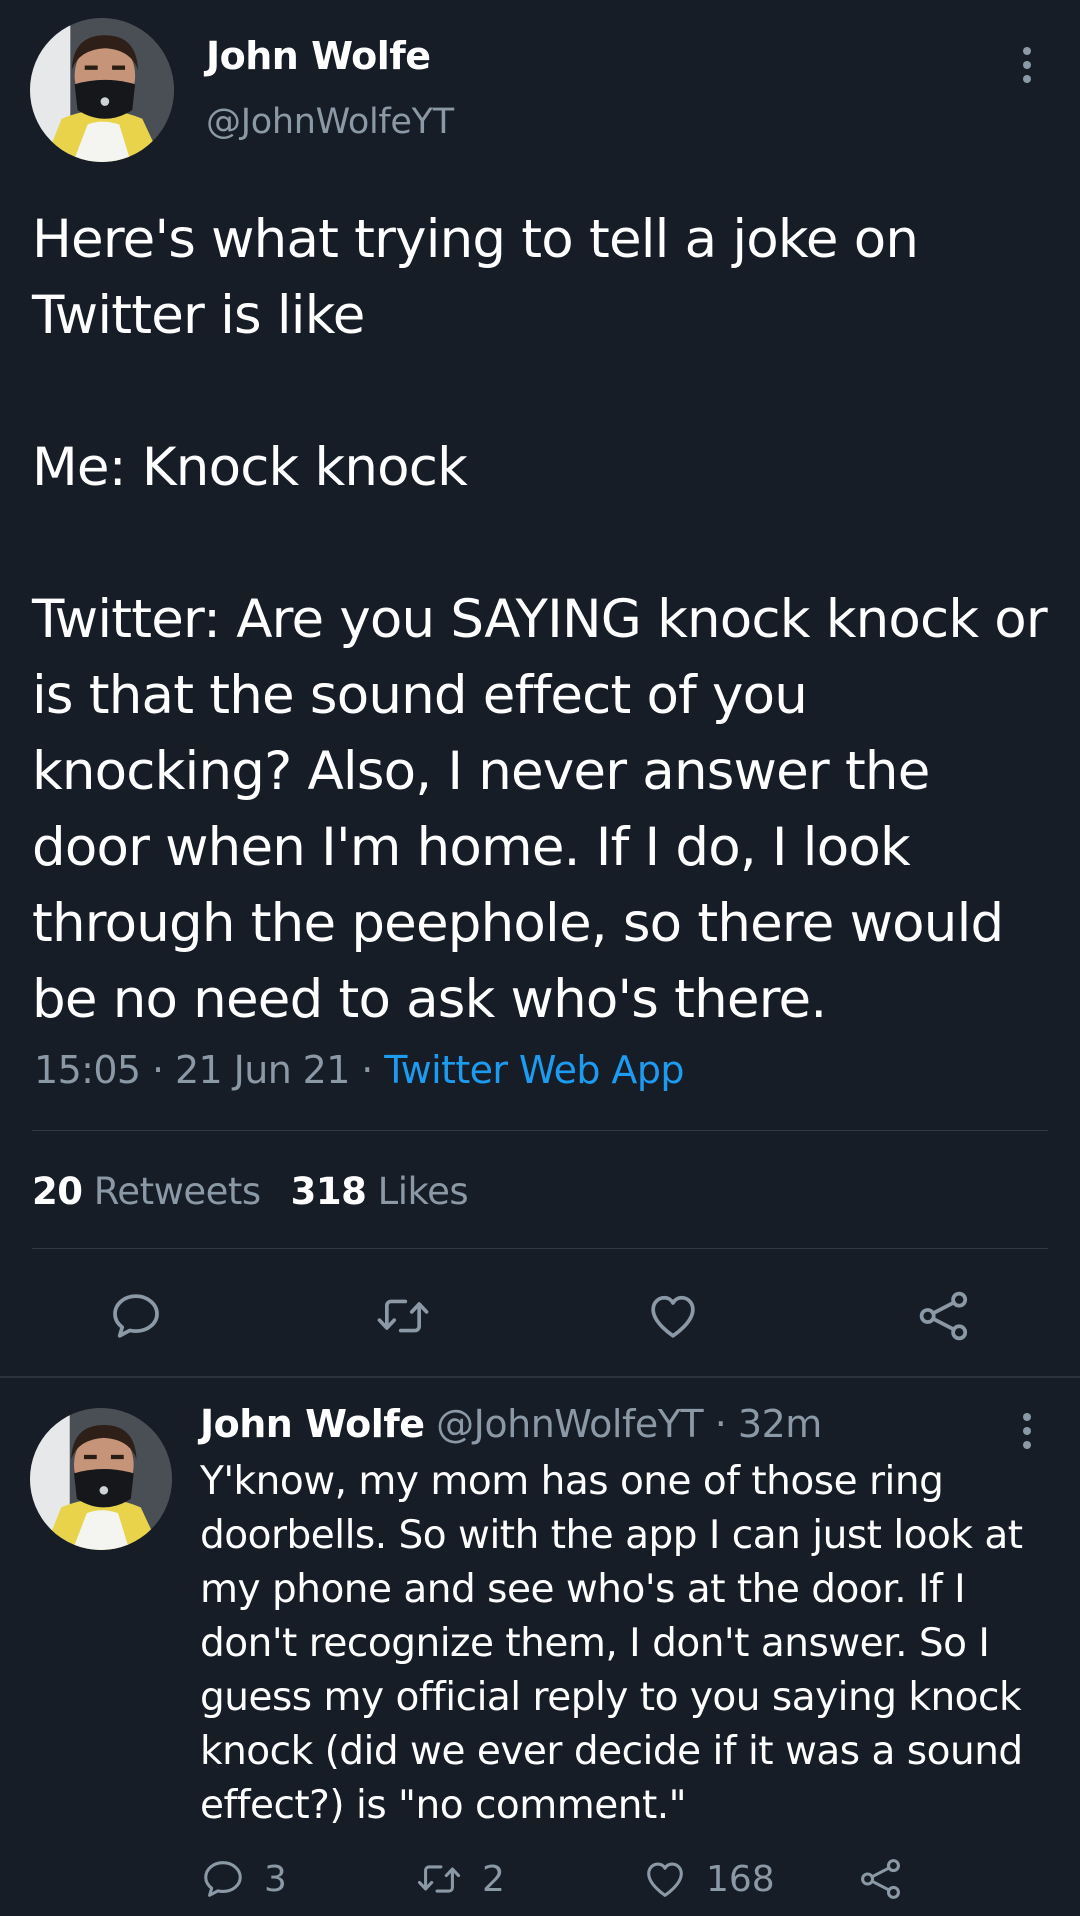  I want to click on reply-header: John Wolfe @JohnWolfeYT · 32m, so click(511, 1424).